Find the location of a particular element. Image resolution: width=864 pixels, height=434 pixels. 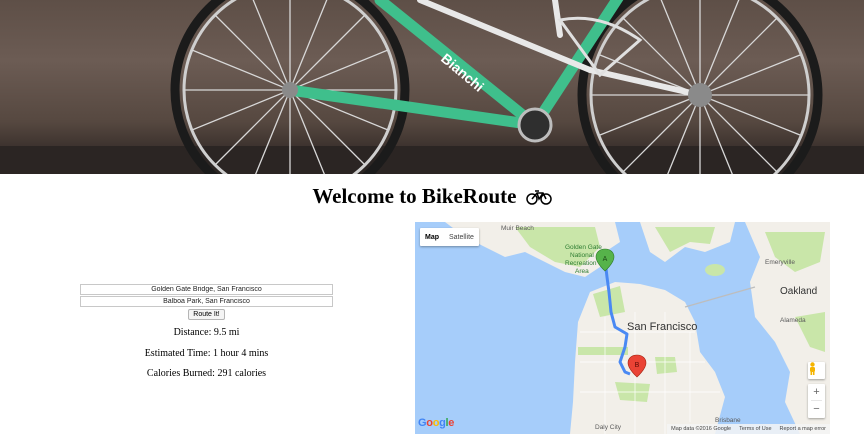

origin-input is located at coordinates (206, 289).